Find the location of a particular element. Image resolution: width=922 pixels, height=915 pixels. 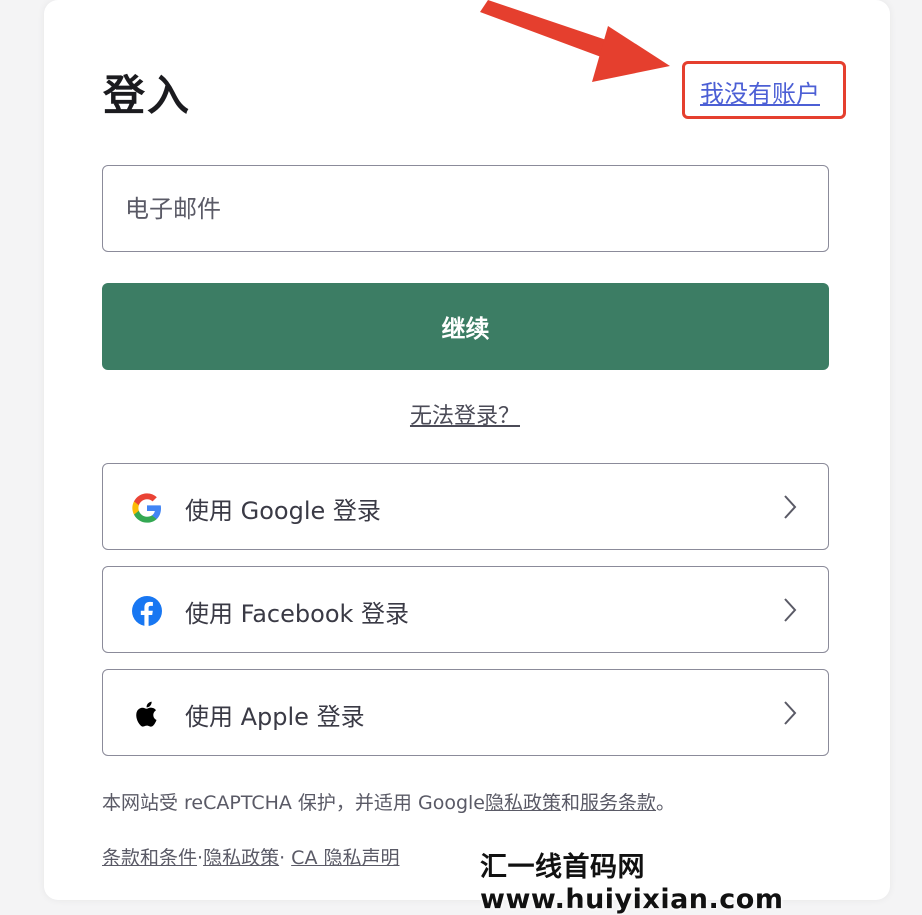

notice-prefix: 本网站受 reCAPTCHA 保护，并适用 Google is located at coordinates (293, 803).